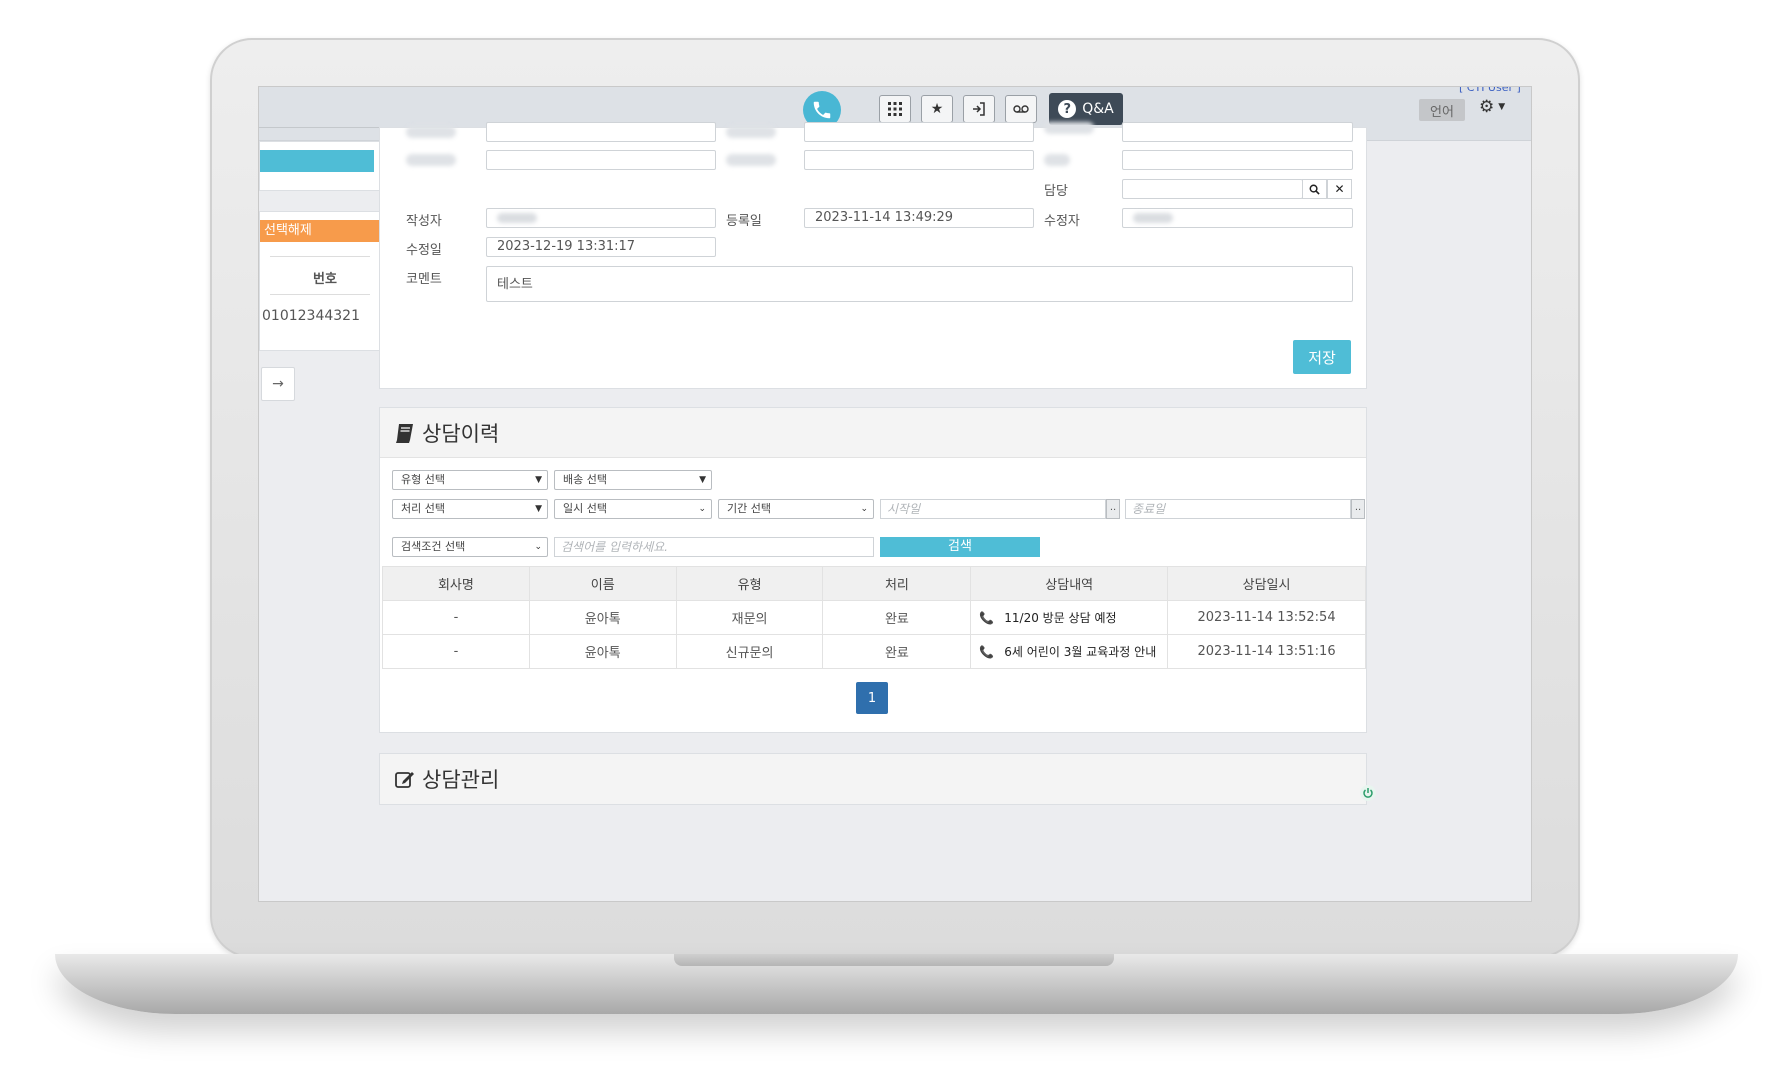 The width and height of the screenshot is (1783, 1080). I want to click on registered-field: 2023-11-14 13:49:29, so click(919, 218).